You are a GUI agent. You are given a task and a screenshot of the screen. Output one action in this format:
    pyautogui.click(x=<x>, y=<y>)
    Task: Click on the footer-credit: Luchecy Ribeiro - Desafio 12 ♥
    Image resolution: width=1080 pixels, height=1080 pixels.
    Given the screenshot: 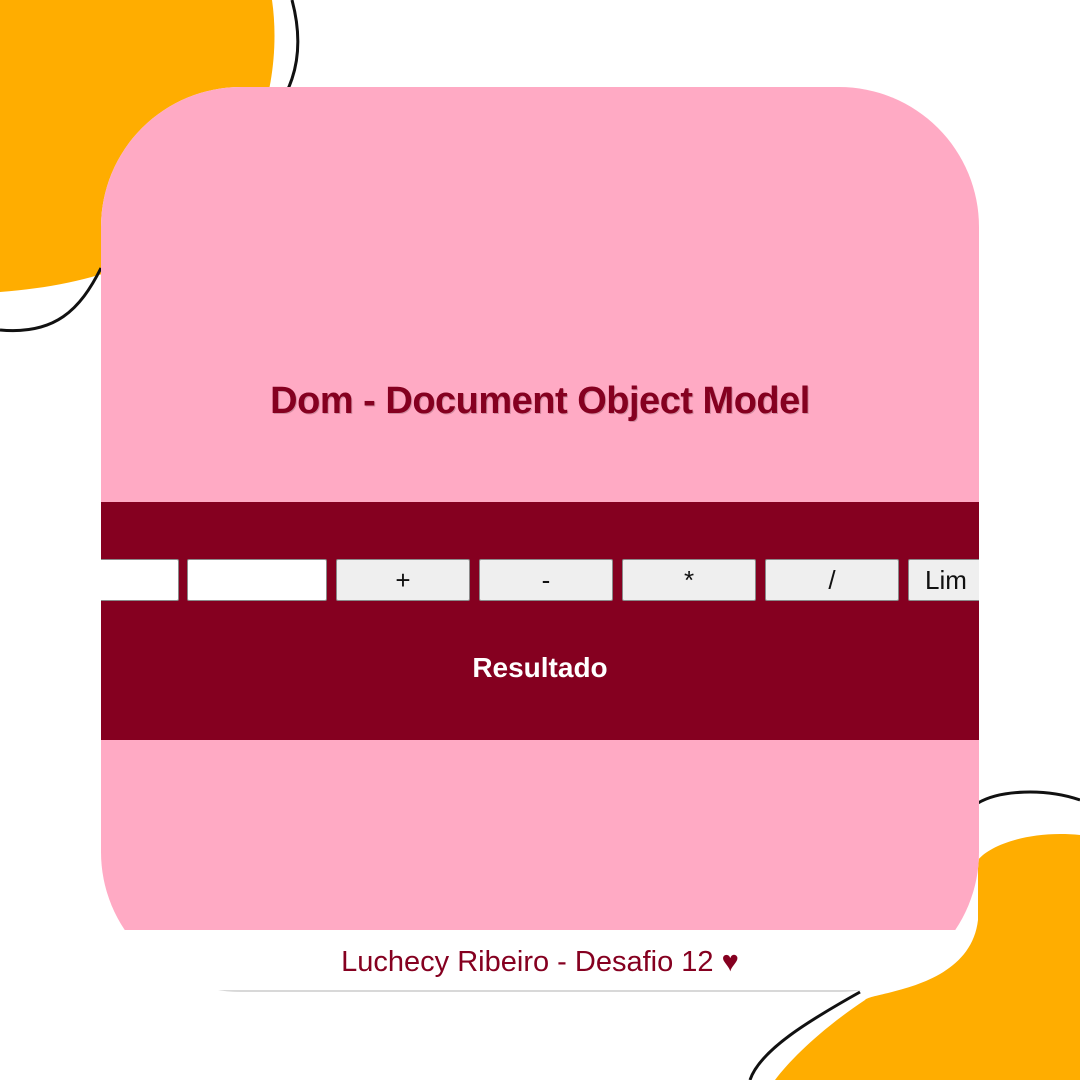 What is the action you would take?
    pyautogui.click(x=540, y=961)
    